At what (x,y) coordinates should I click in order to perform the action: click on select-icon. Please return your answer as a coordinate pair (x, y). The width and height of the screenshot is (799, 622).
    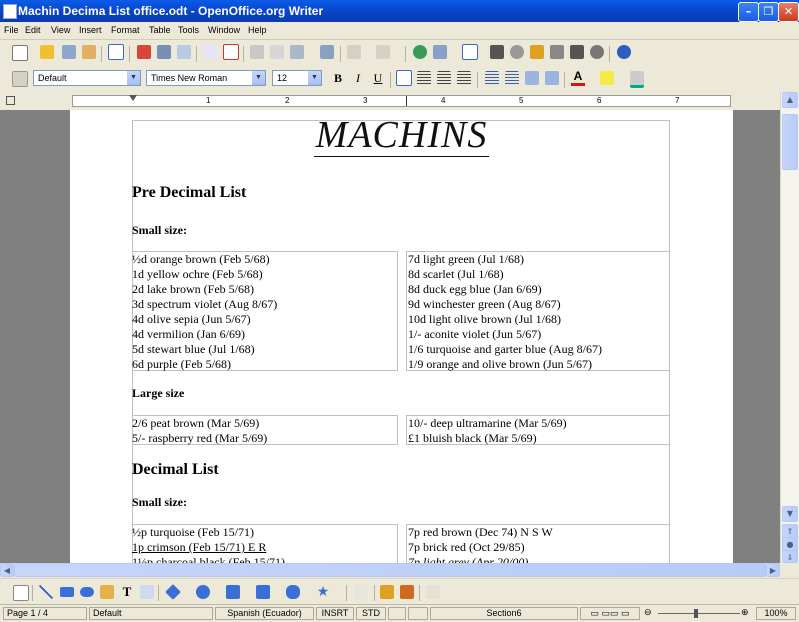
    Looking at the image, I should click on (21, 593).